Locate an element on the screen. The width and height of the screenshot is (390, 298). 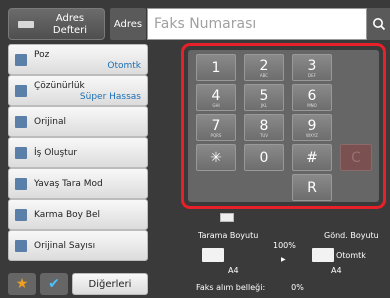
send-paper-icon is located at coordinates (323, 255).